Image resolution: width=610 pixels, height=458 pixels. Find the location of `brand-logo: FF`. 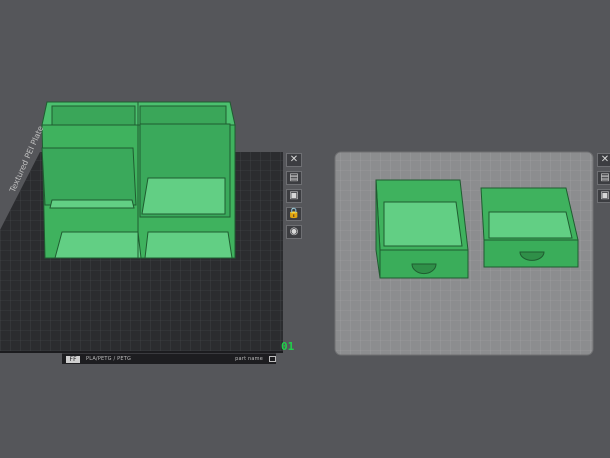

brand-logo: FF is located at coordinates (73, 359).